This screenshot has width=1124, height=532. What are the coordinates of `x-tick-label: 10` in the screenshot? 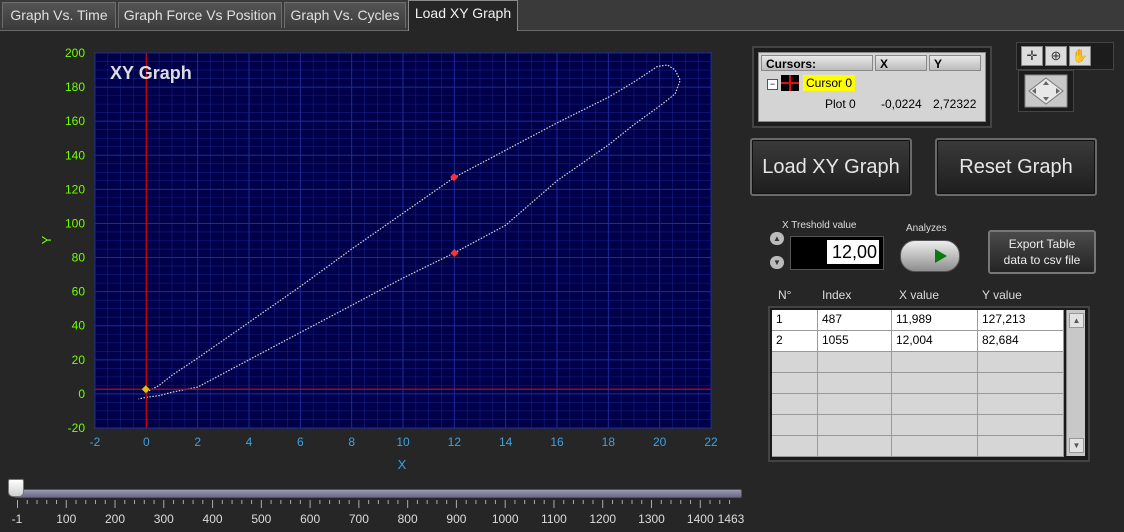 It's located at (403, 442).